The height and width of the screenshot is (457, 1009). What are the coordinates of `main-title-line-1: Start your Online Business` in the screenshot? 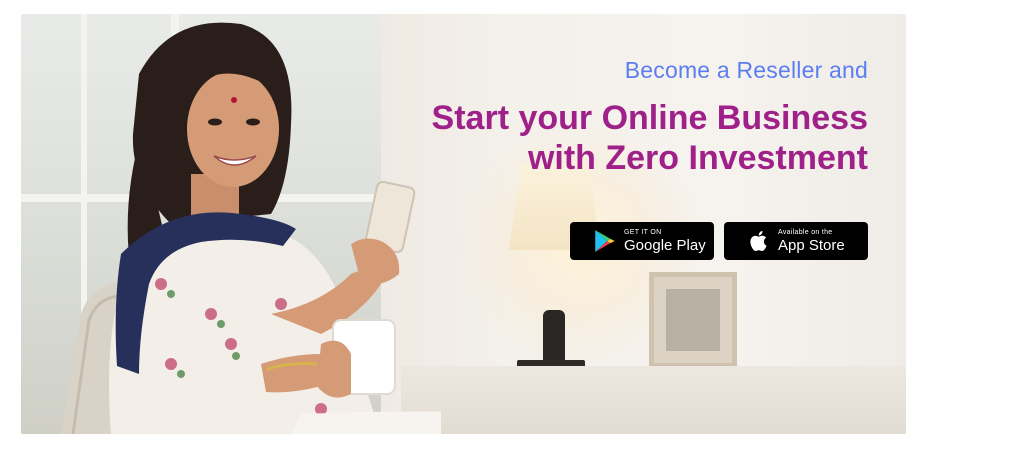 It's located at (649, 118).